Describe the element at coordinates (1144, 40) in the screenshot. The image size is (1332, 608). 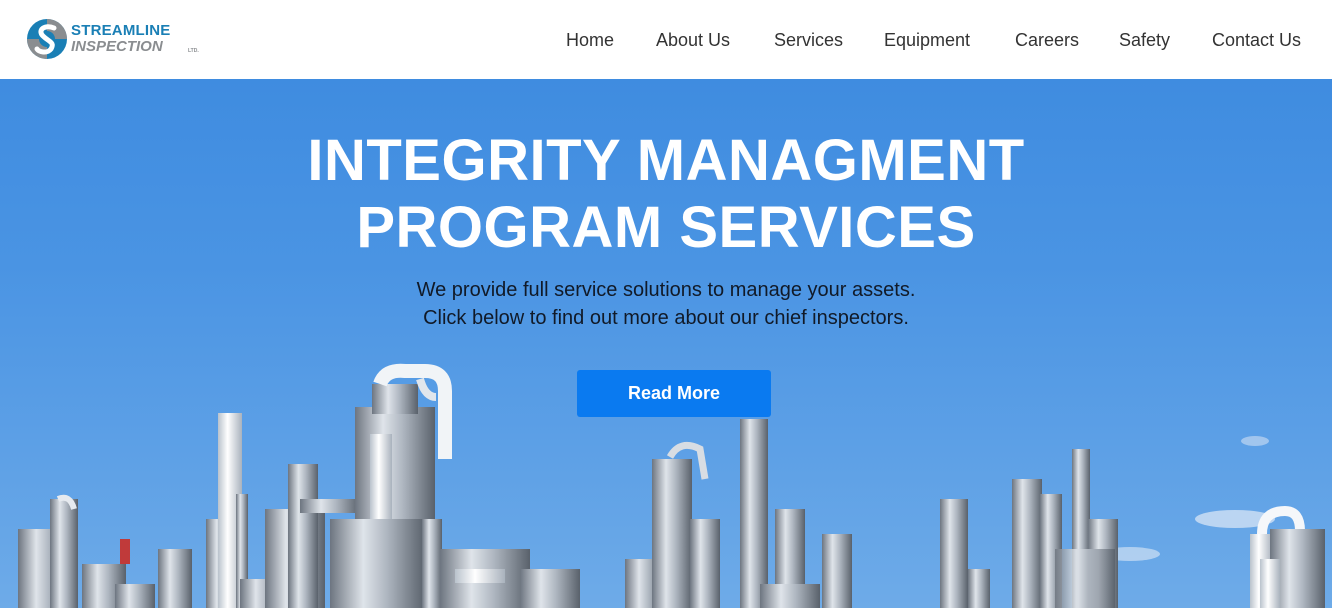
I see `nav-item-safety: Safety` at that location.